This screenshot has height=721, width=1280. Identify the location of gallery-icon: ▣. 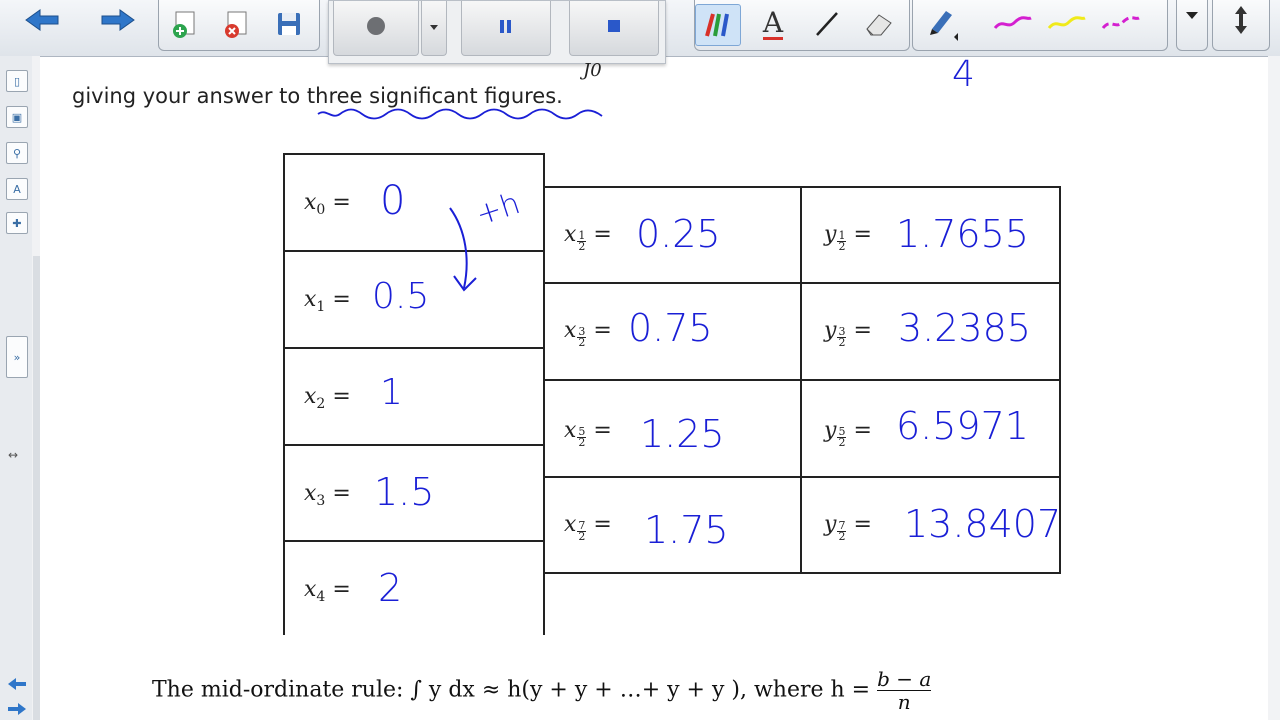
(17, 117).